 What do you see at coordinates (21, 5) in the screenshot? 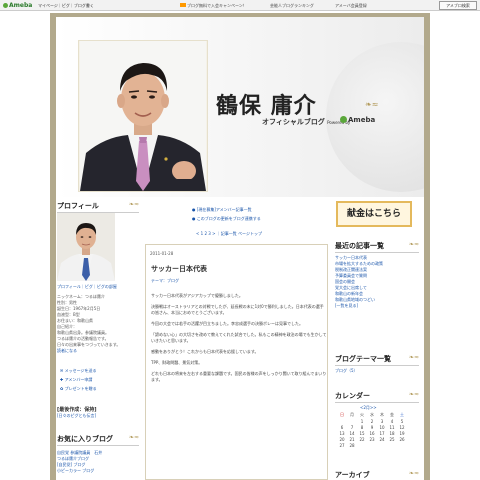
I see `ameba-logo-text: Ameba` at bounding box center [21, 5].